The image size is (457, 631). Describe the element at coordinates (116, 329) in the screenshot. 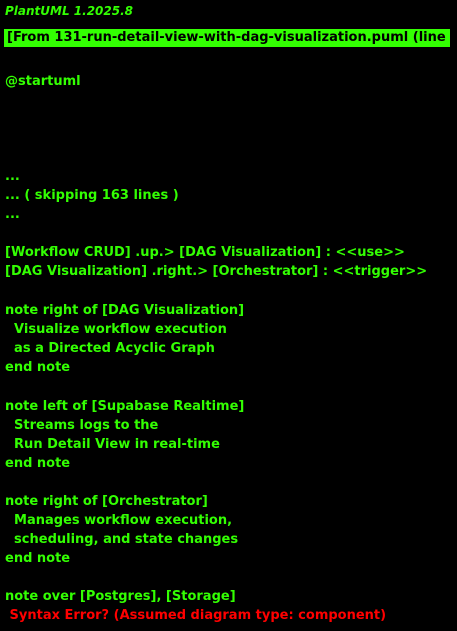

I see `code-line-note-dag-text-1: Visualize workflow execution` at that location.